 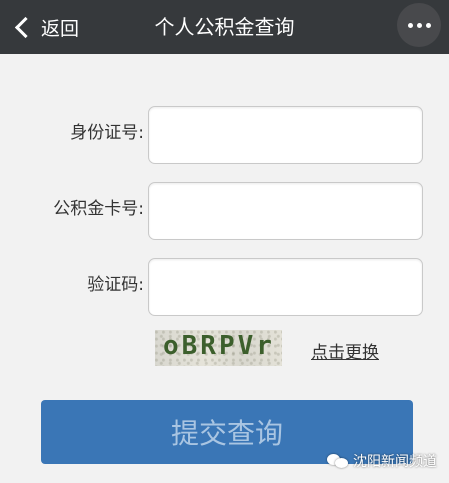 I want to click on back-button: 返回, so click(x=44, y=27).